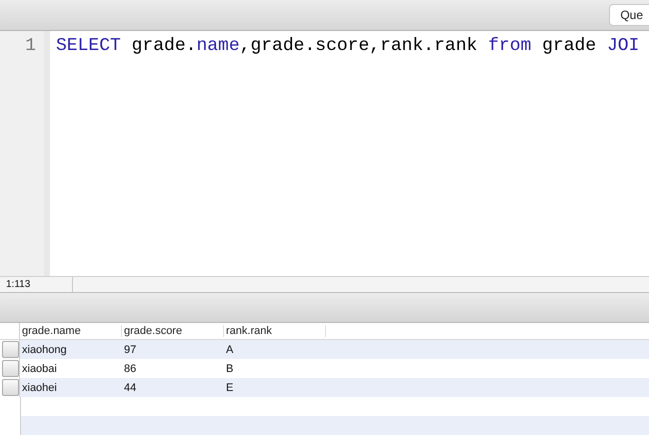 This screenshot has height=435, width=649. Describe the element at coordinates (39, 368) in the screenshot. I see `table-cell-text: xiaobai` at that location.